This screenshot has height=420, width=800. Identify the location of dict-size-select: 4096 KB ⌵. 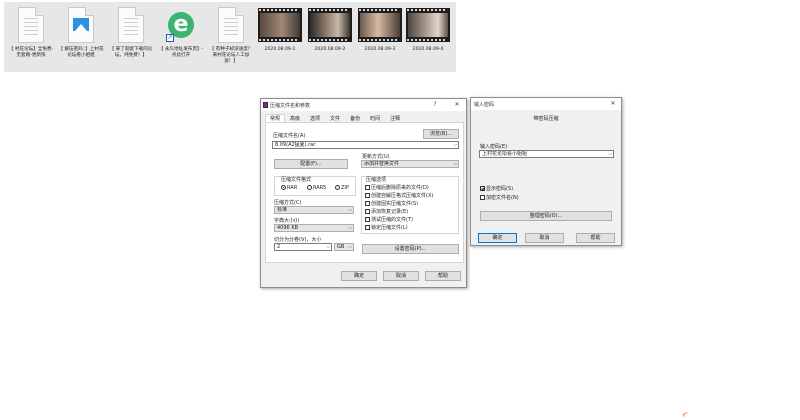
(314, 228).